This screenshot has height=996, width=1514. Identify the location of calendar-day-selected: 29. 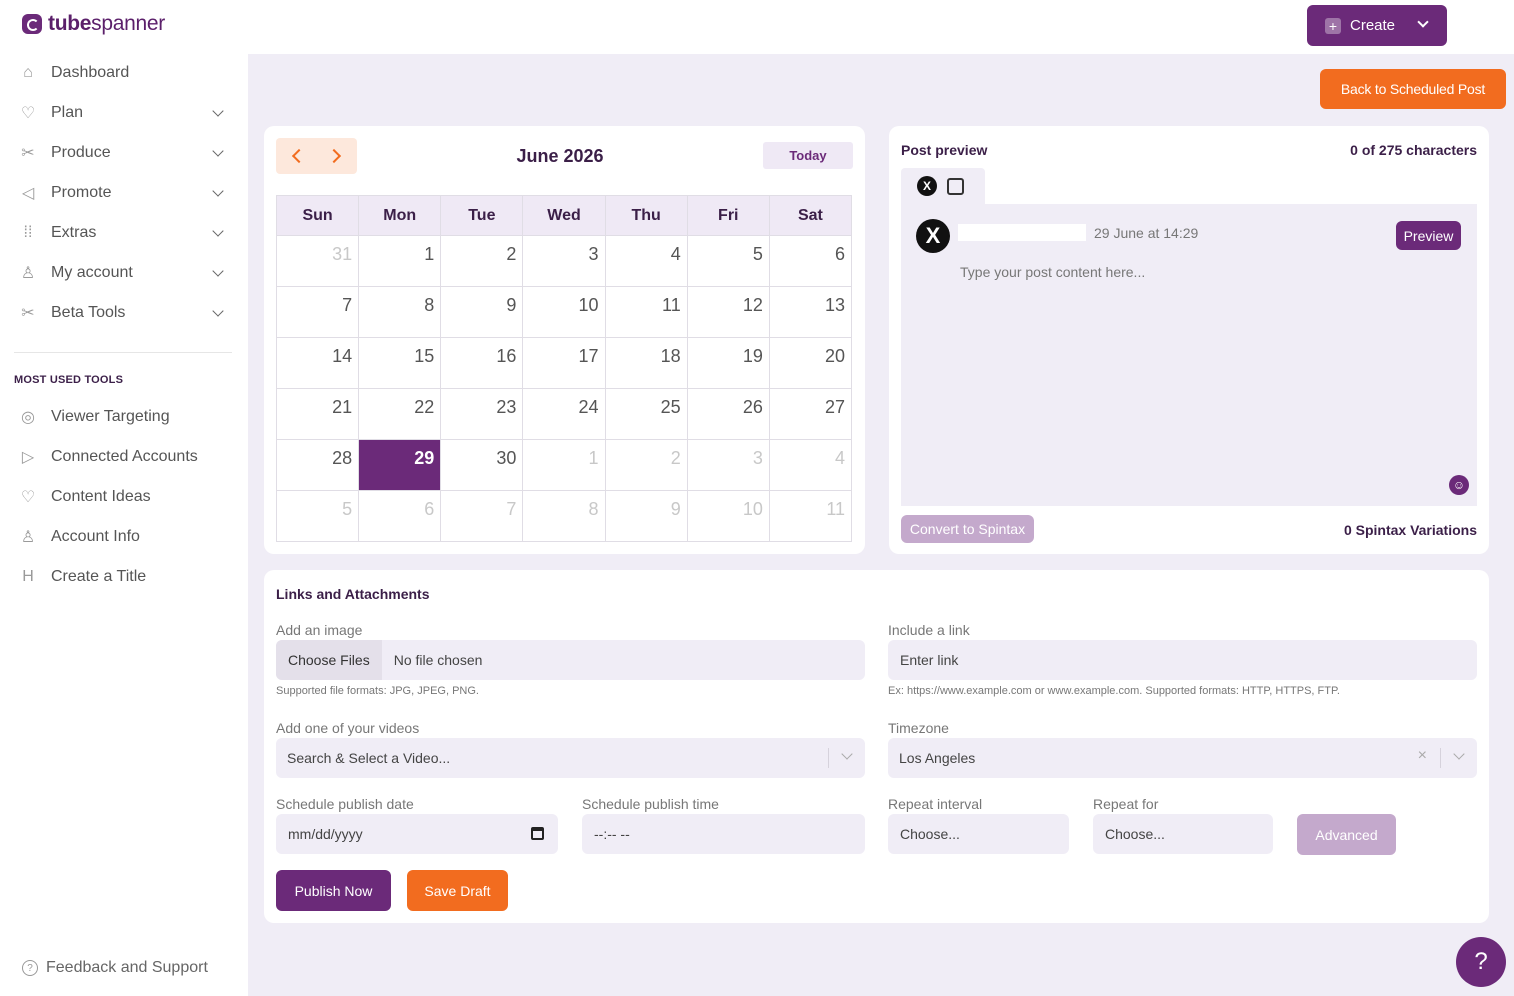
(400, 465).